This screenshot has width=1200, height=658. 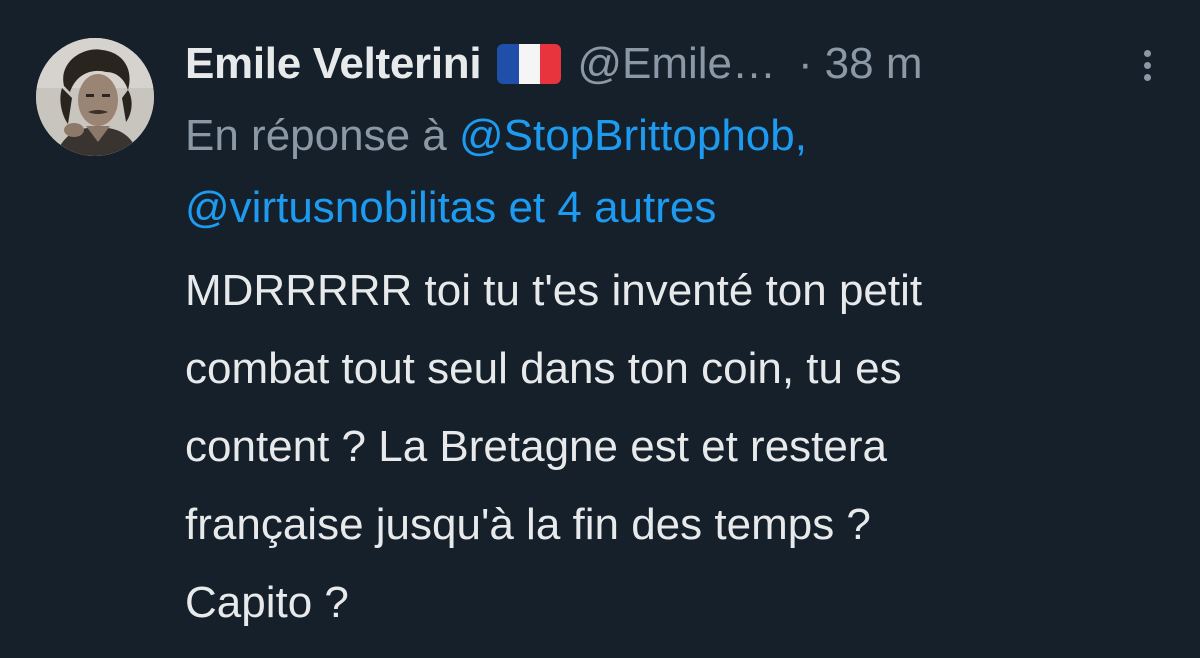 What do you see at coordinates (528, 524) in the screenshot?
I see `tweet-text-line: française jusqu'à la fin des temps ?` at bounding box center [528, 524].